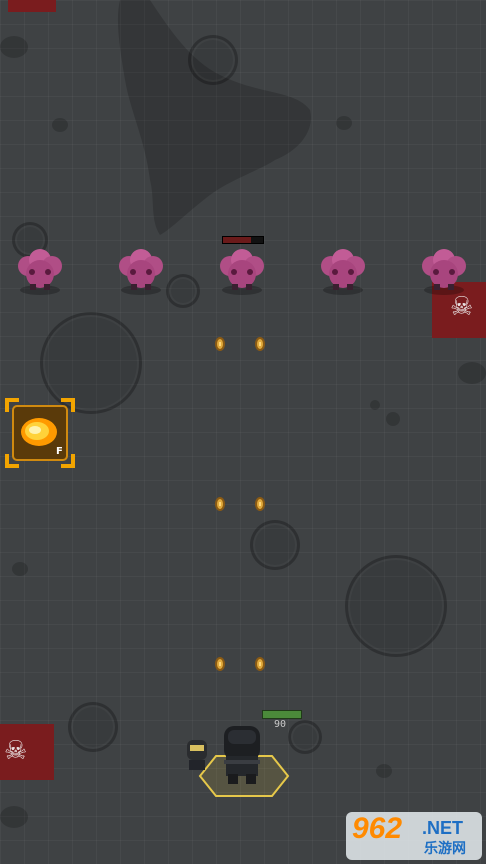 The height and width of the screenshot is (864, 486). I want to click on watermark-number: 962, so click(377, 828).